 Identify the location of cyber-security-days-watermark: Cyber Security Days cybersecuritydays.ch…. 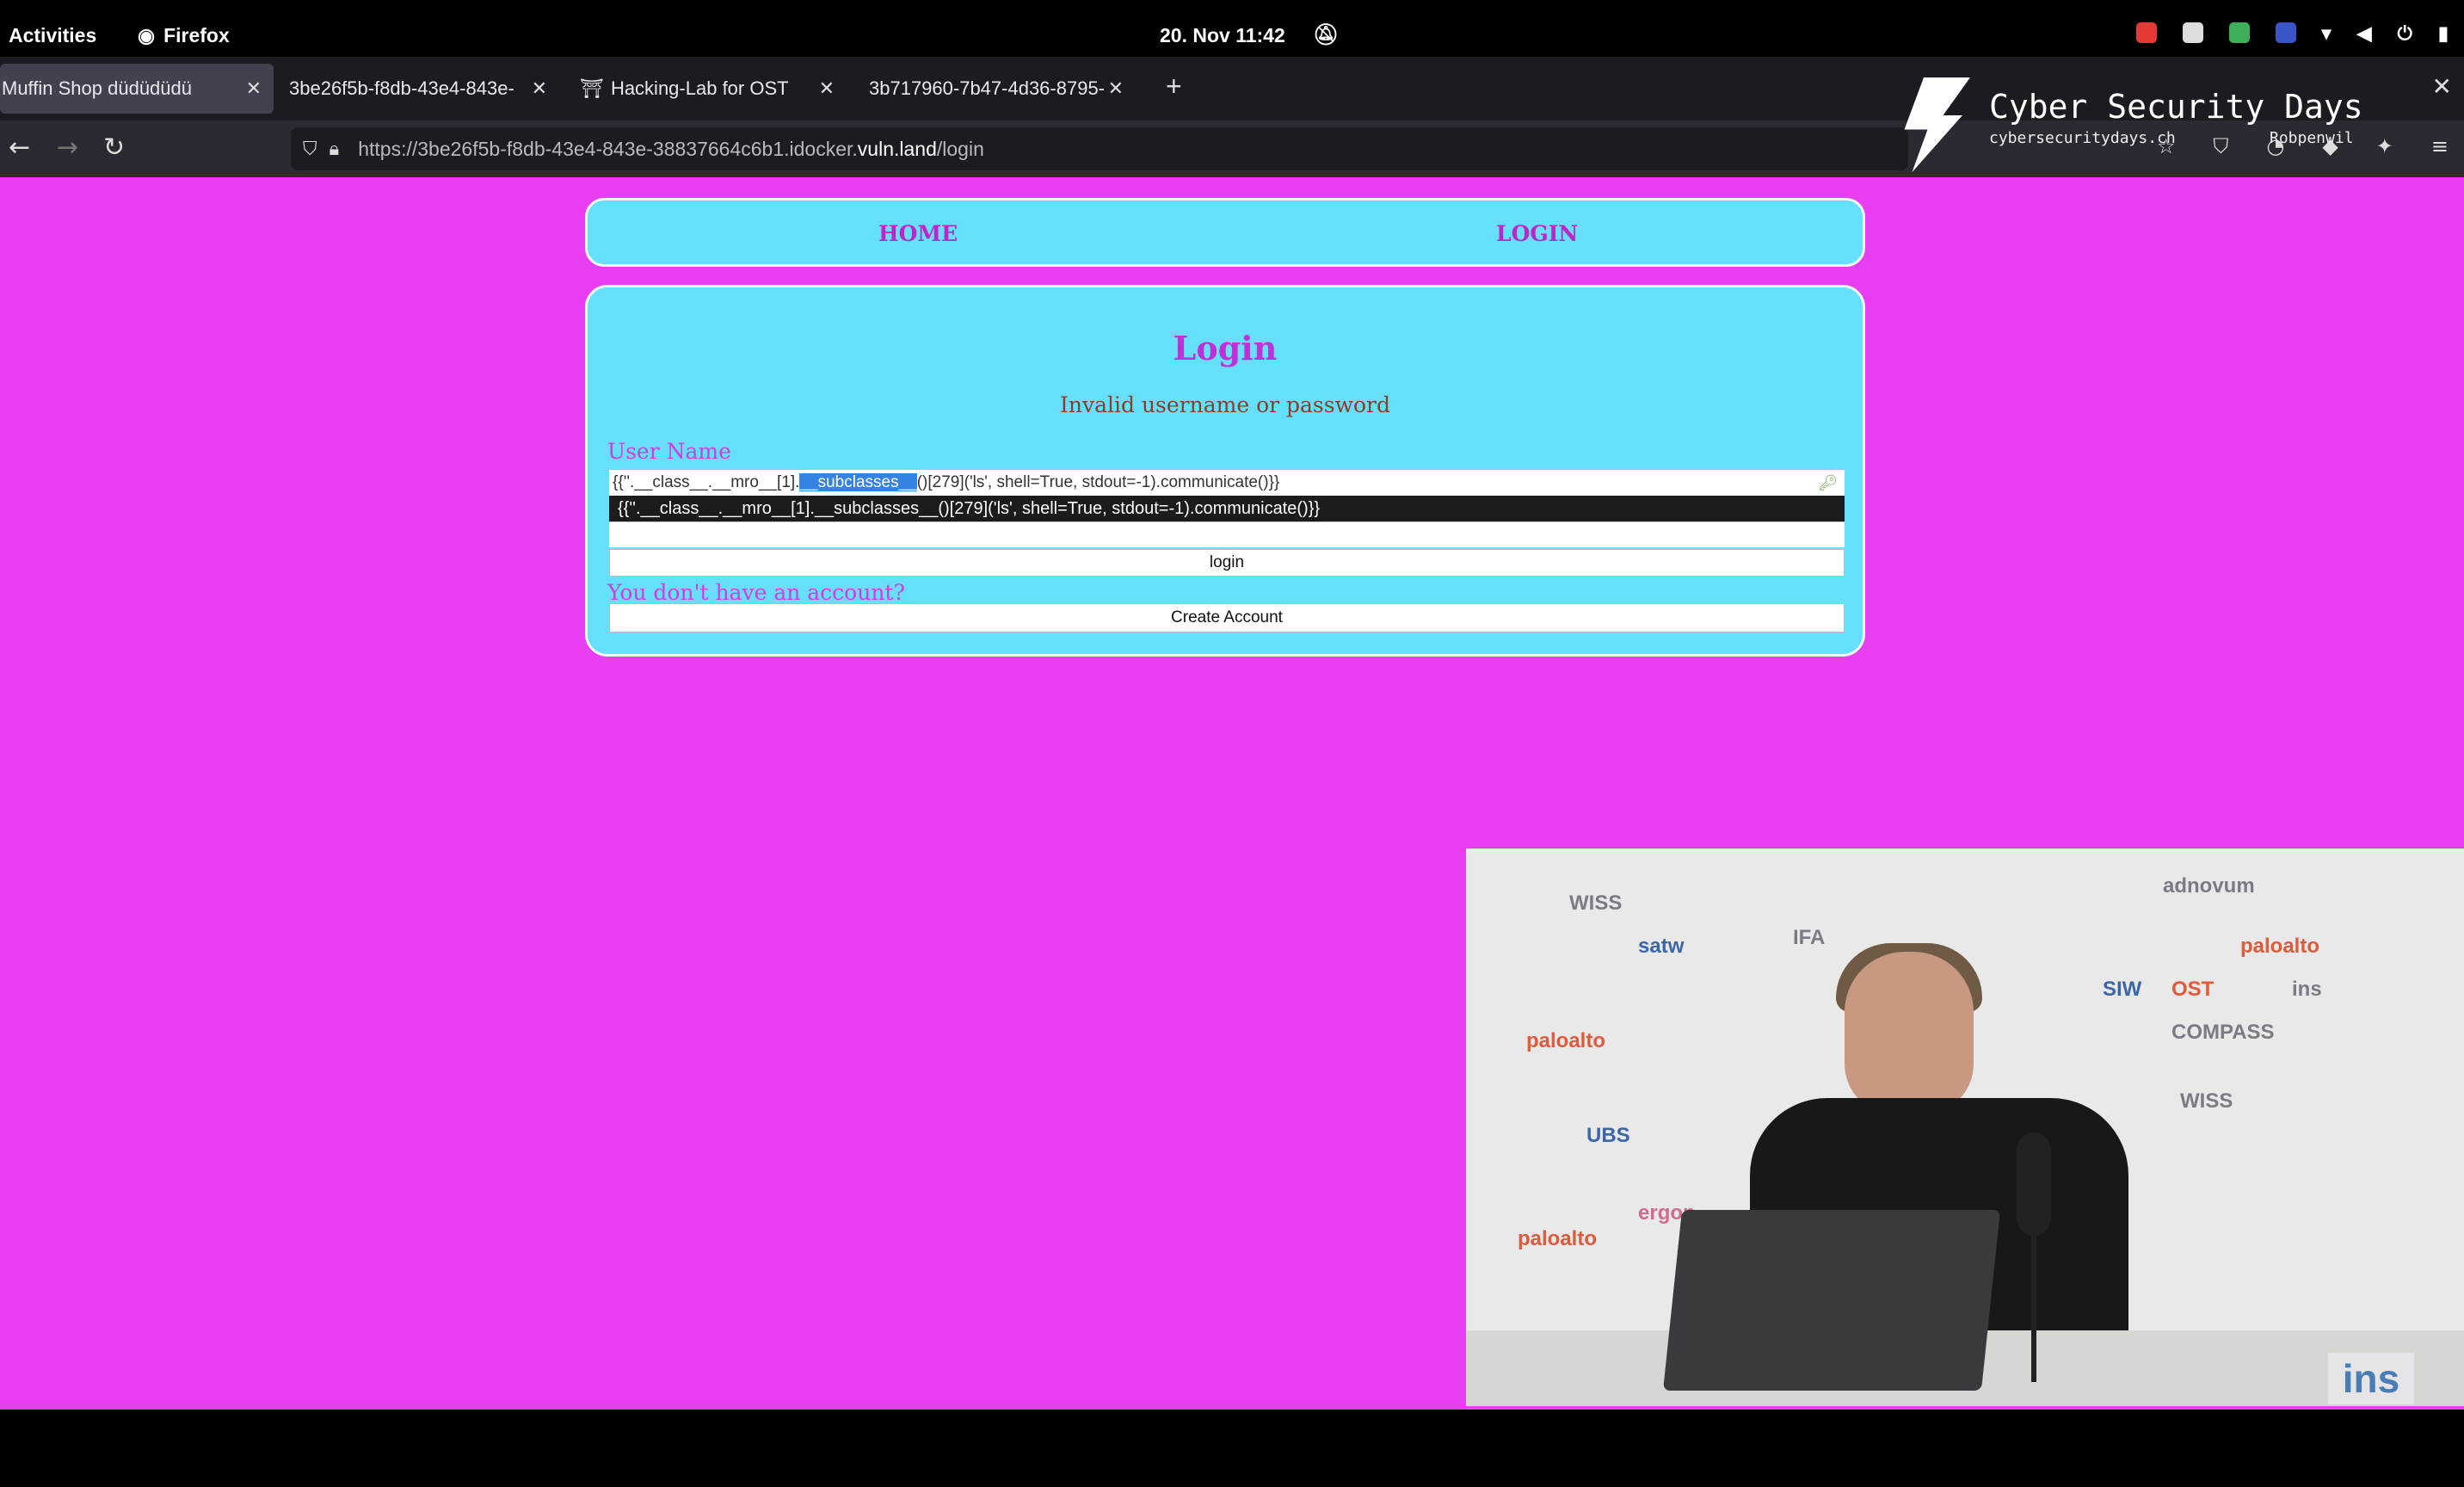
(2134, 125).